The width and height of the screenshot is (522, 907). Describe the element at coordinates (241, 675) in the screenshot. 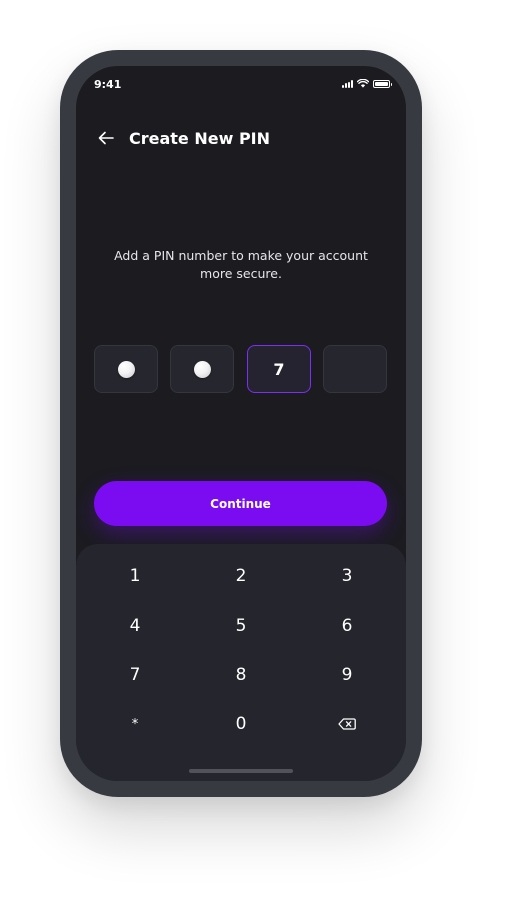

I see `key-8: 8` at that location.